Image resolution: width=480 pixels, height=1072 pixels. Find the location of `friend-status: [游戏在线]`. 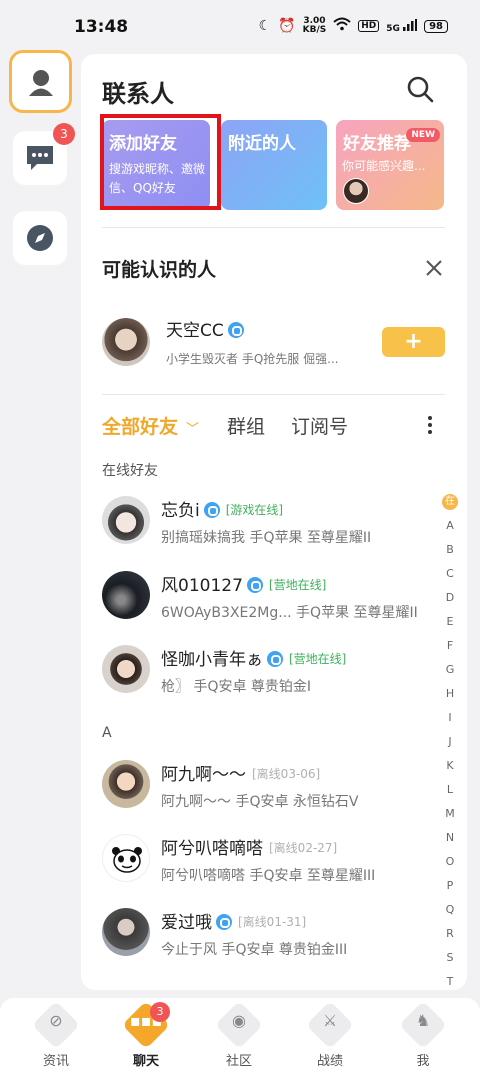

friend-status: [游戏在线] is located at coordinates (254, 510).